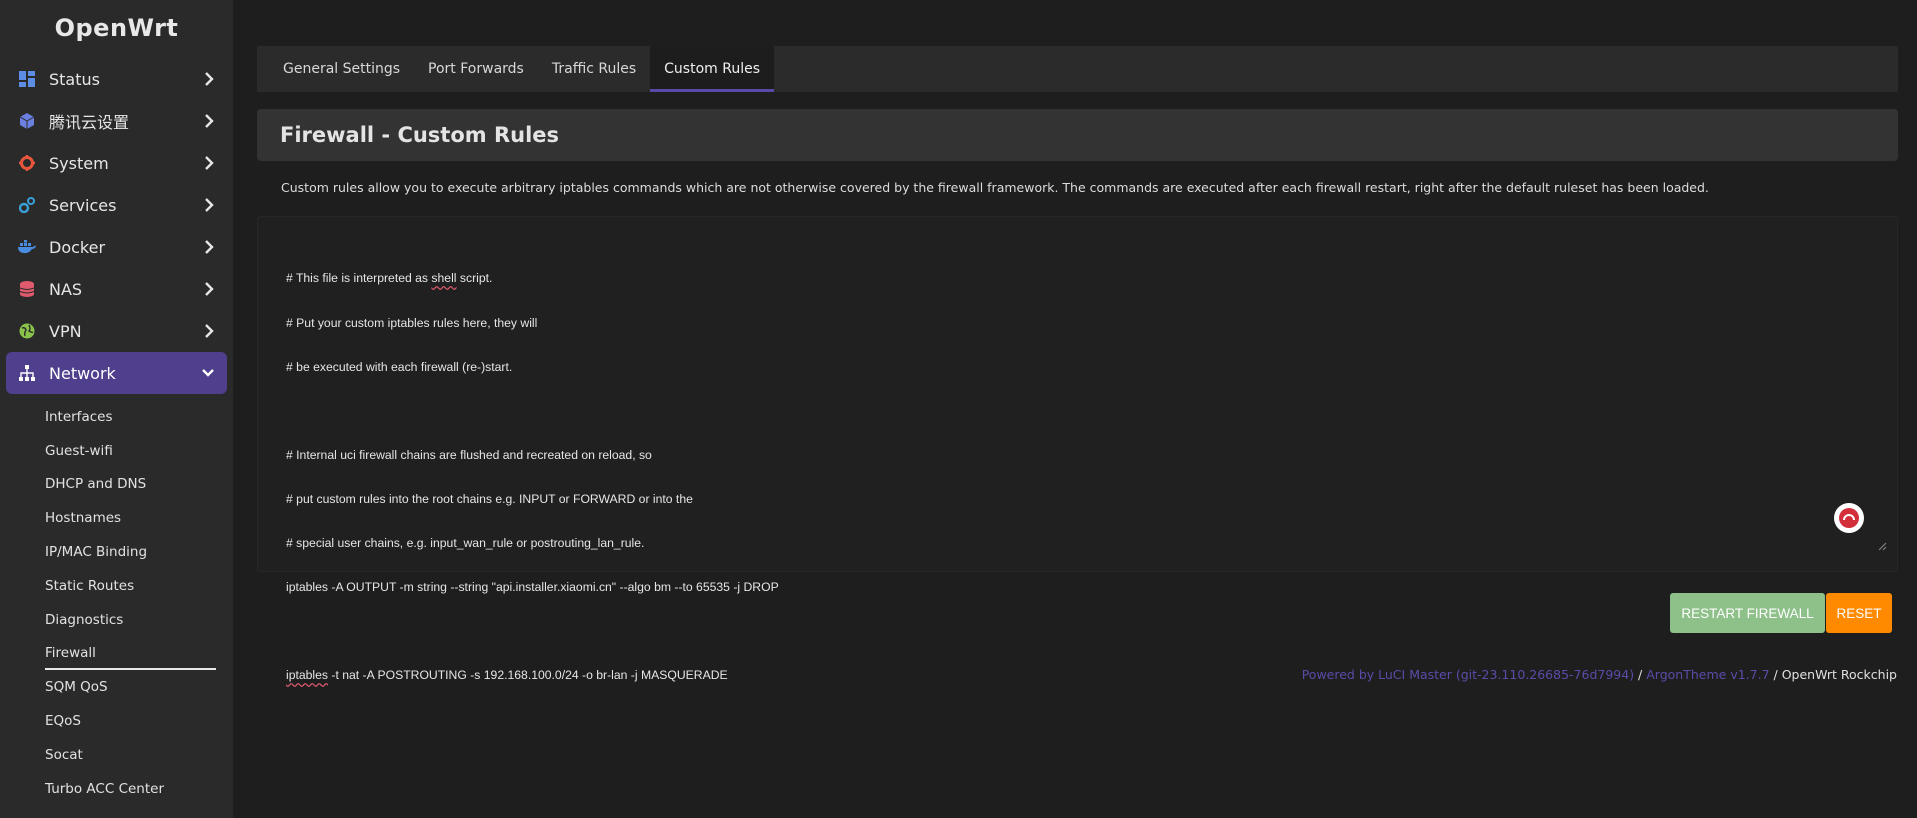  What do you see at coordinates (82, 373) in the screenshot?
I see `sidebar-item-label: Network` at bounding box center [82, 373].